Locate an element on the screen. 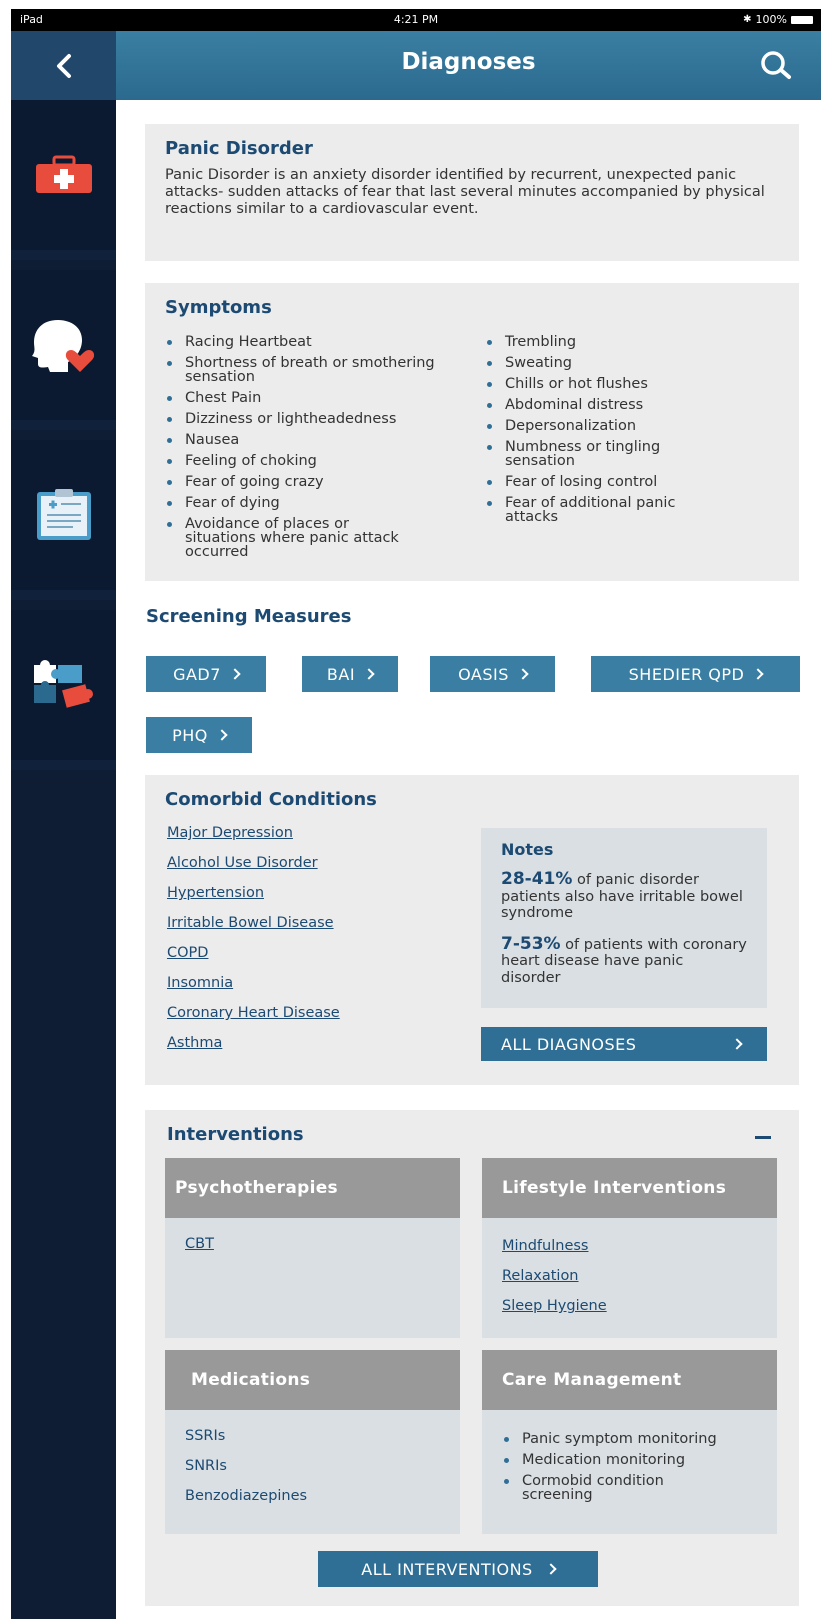 The image size is (821, 1619). psychotherapies-card: Psychotherapies CBT is located at coordinates (312, 1248).